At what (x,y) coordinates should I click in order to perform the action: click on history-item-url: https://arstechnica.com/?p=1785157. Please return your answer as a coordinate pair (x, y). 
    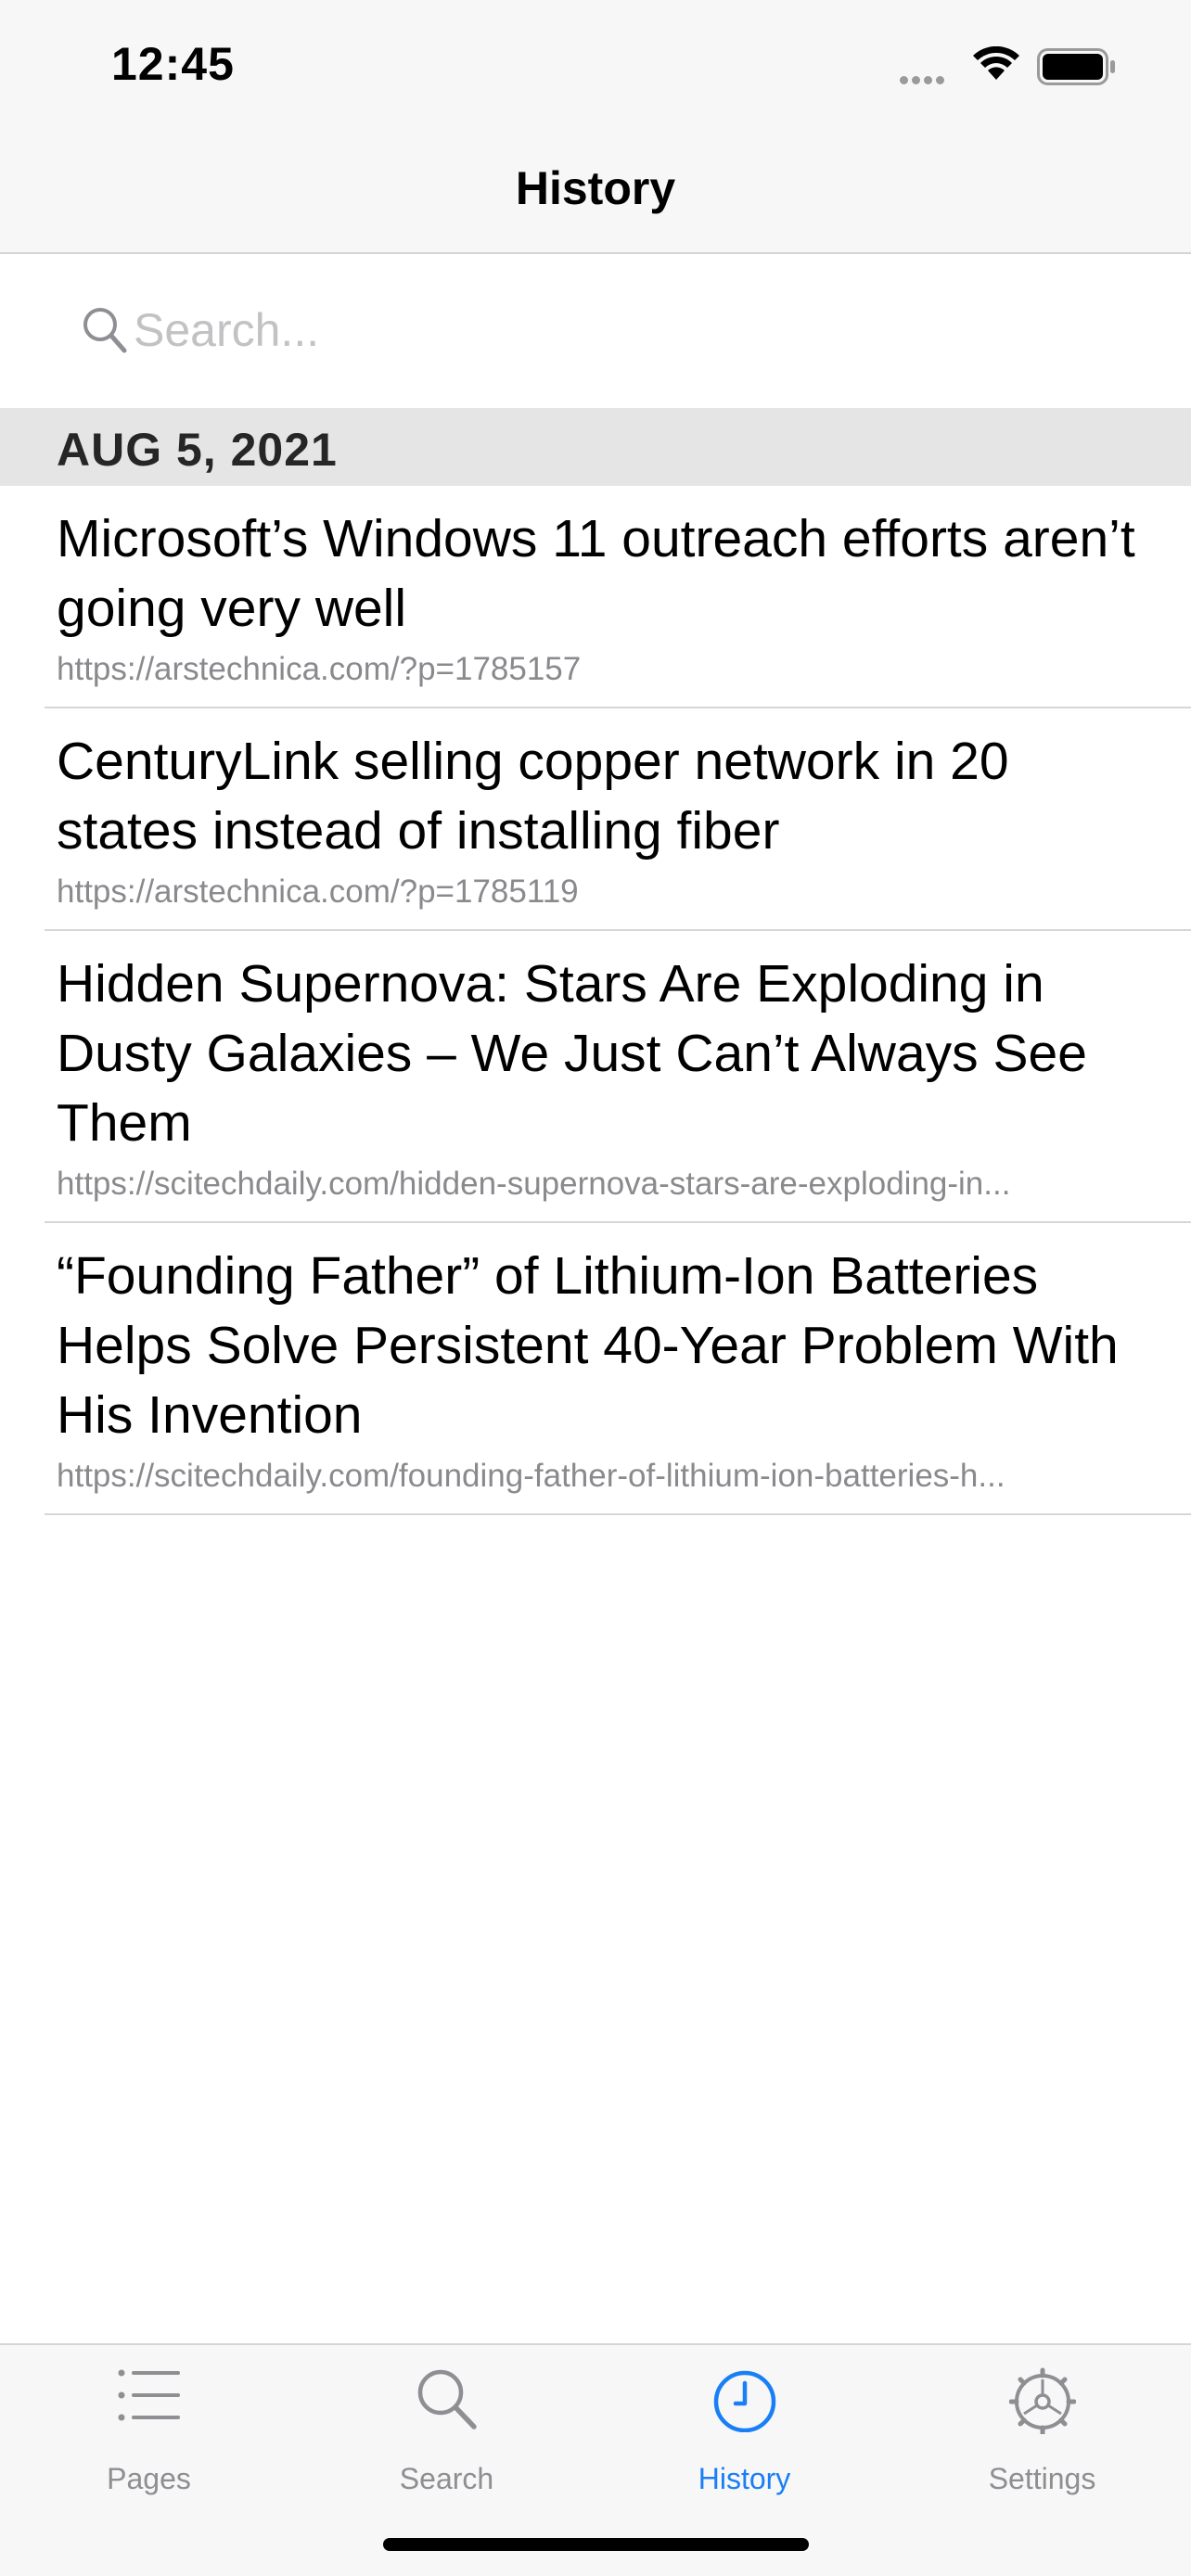
    Looking at the image, I should click on (319, 669).